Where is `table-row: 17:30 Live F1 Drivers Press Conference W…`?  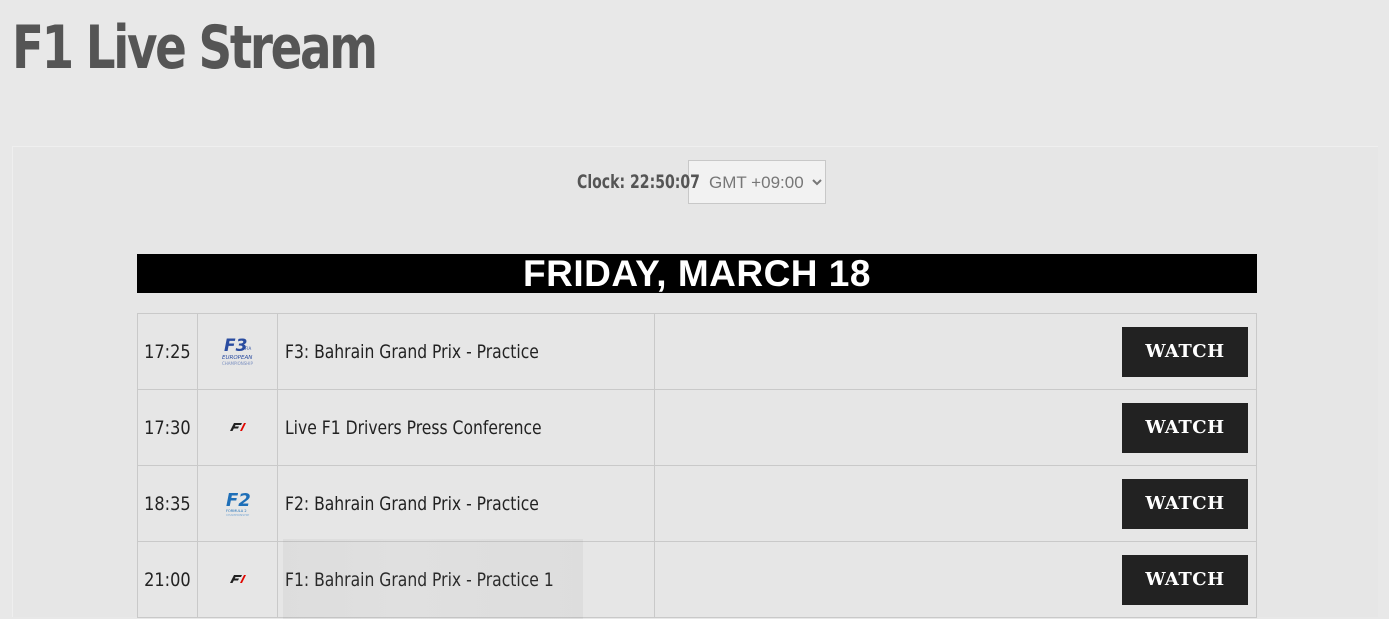
table-row: 17:30 Live F1 Drivers Press Conference W… is located at coordinates (697, 427).